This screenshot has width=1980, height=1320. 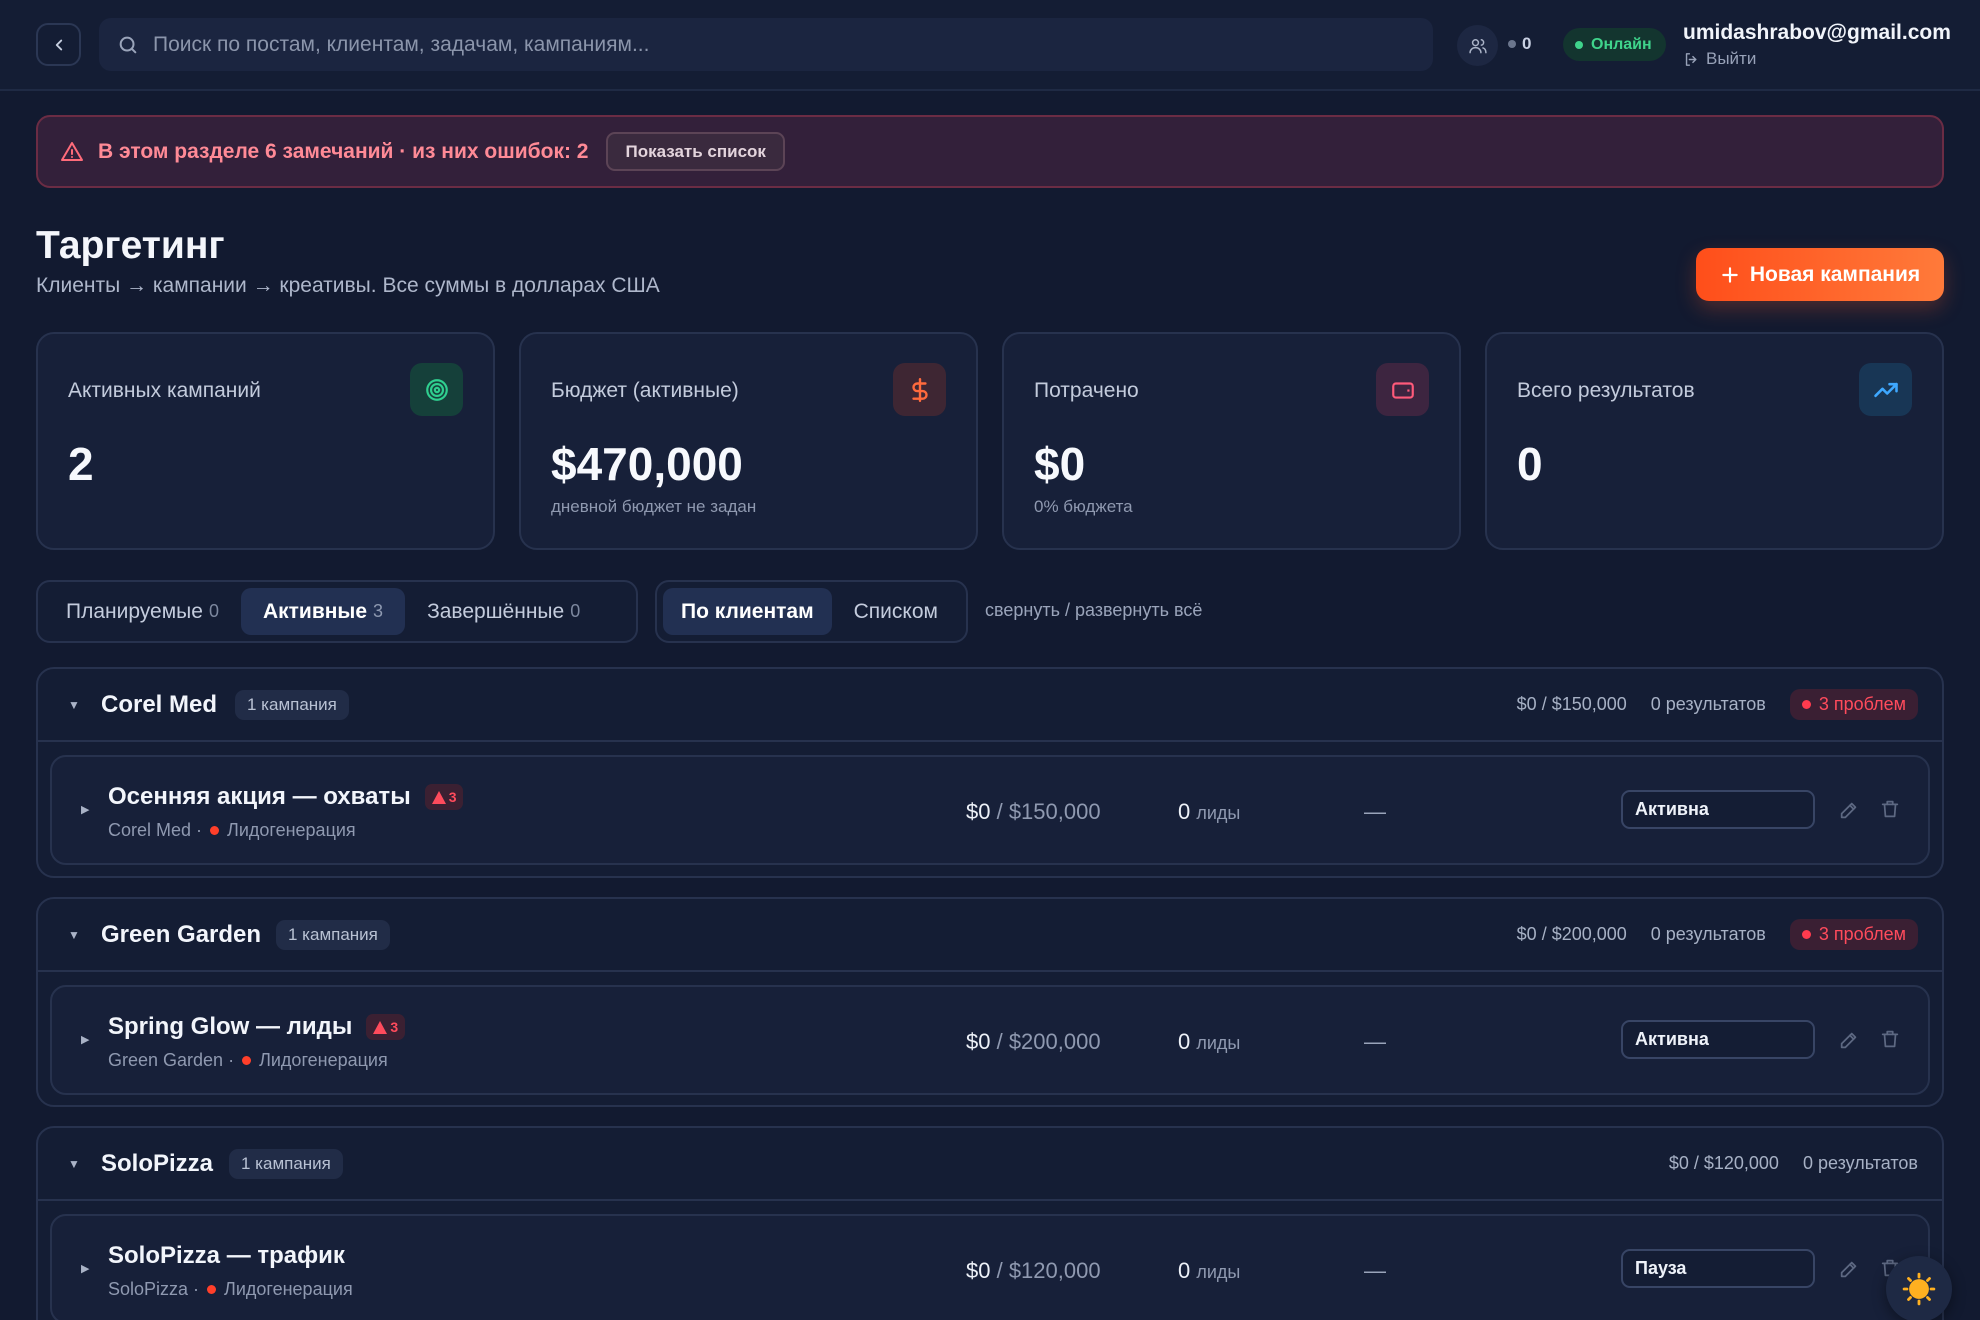 What do you see at coordinates (1835, 274) in the screenshot?
I see `new-campaign-label: Новая кампания` at bounding box center [1835, 274].